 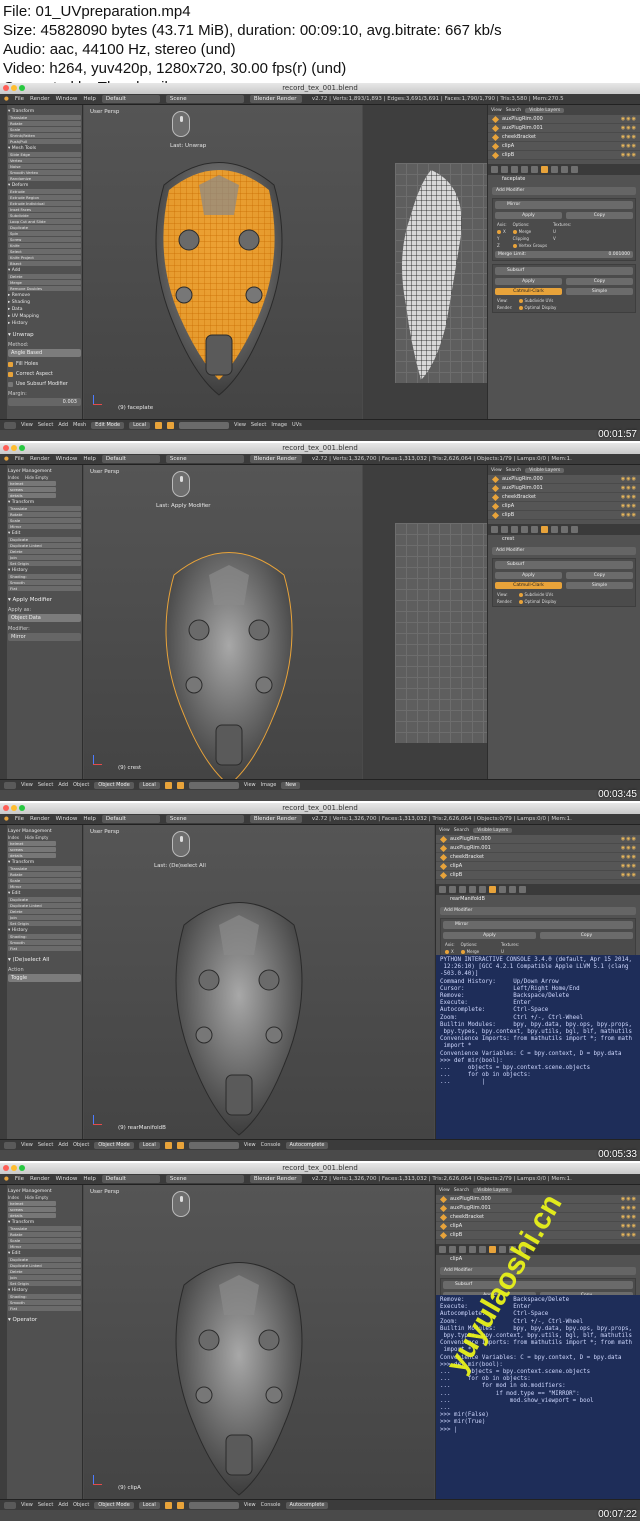 I want to click on texture-icon, so click(x=574, y=529).